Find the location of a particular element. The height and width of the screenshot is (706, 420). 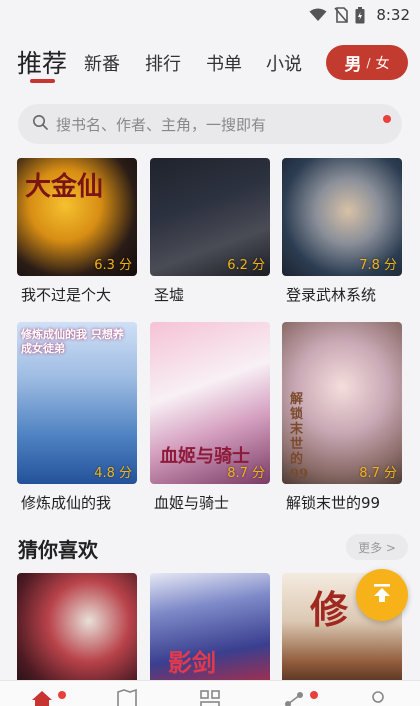

share-notification-dot is located at coordinates (314, 695).